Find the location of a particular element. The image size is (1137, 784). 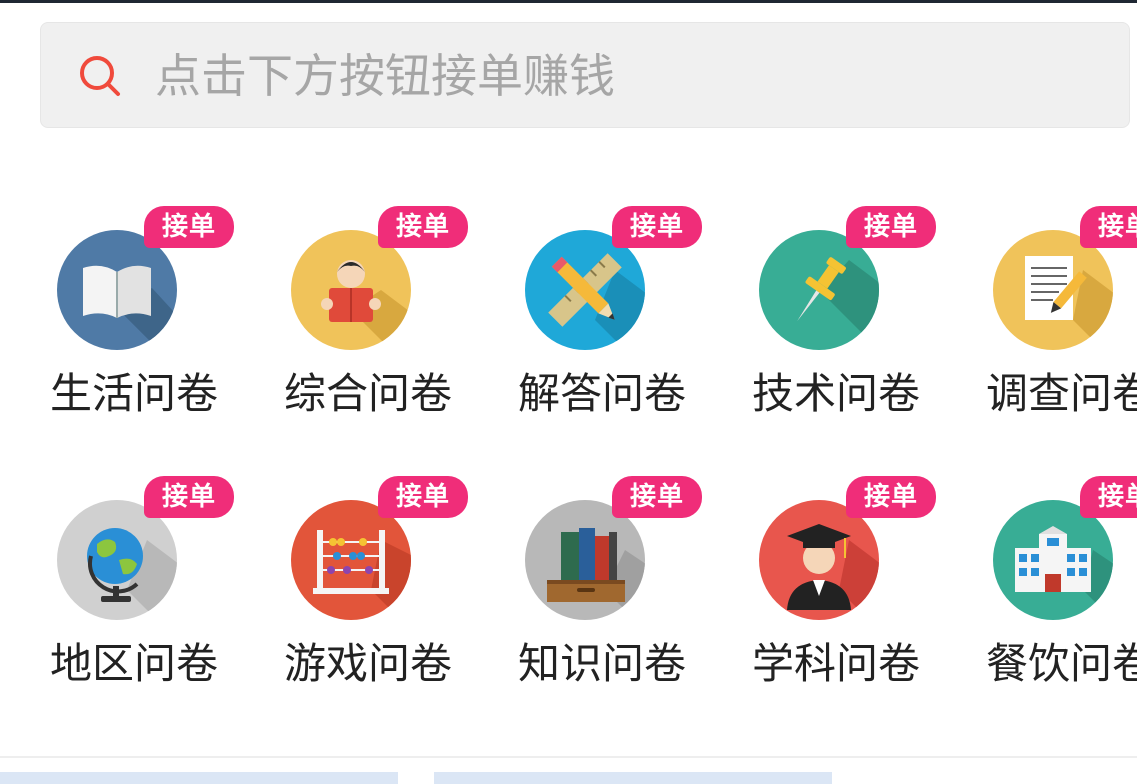

category-region-survey: 接单 地区问卷 is located at coordinates (151, 590).